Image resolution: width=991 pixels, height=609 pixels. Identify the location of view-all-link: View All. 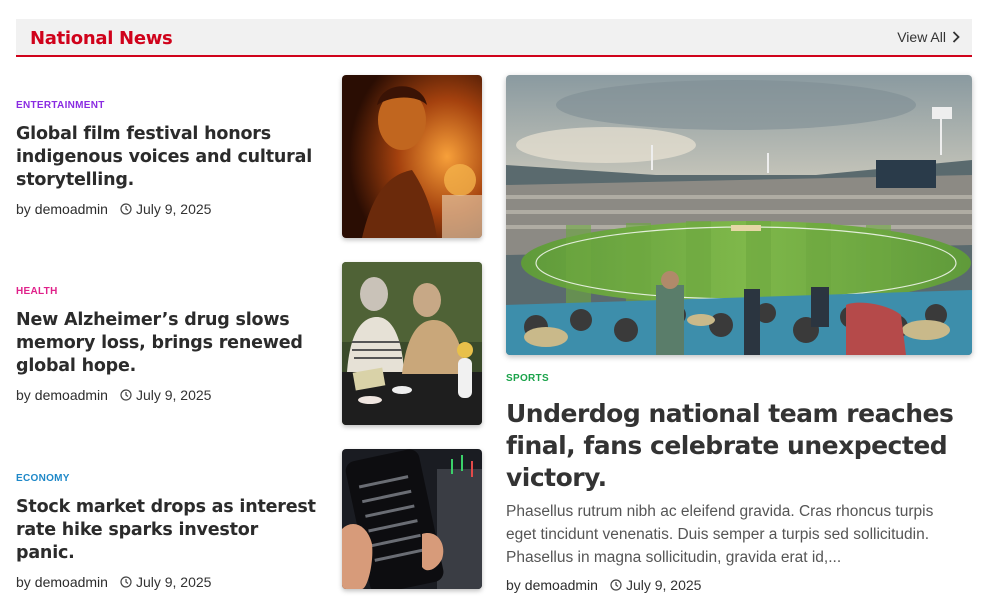
(928, 37).